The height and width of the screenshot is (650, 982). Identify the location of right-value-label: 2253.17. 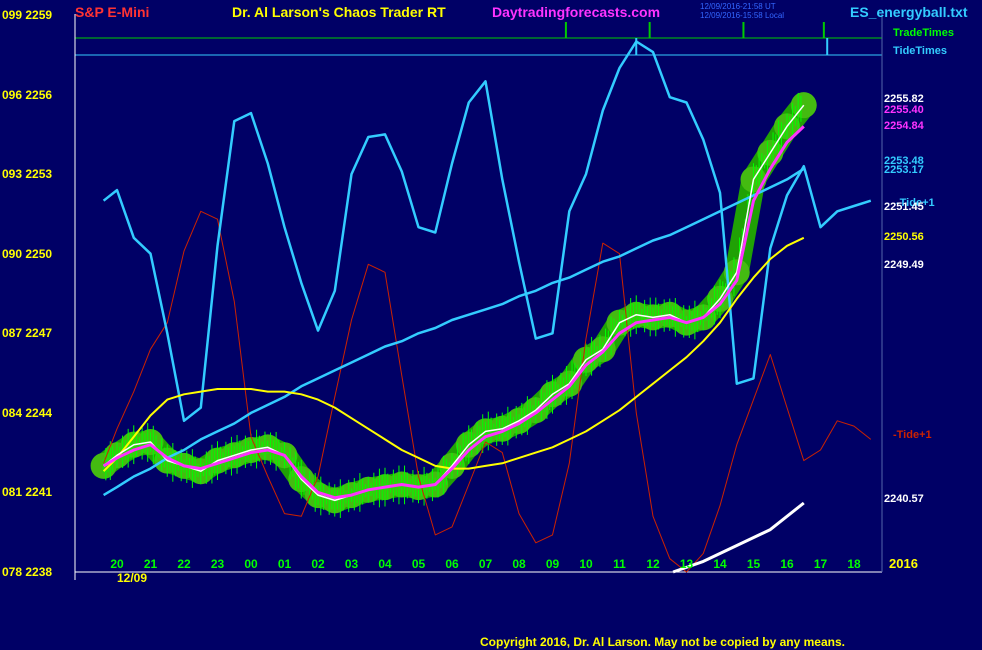
(904, 170).